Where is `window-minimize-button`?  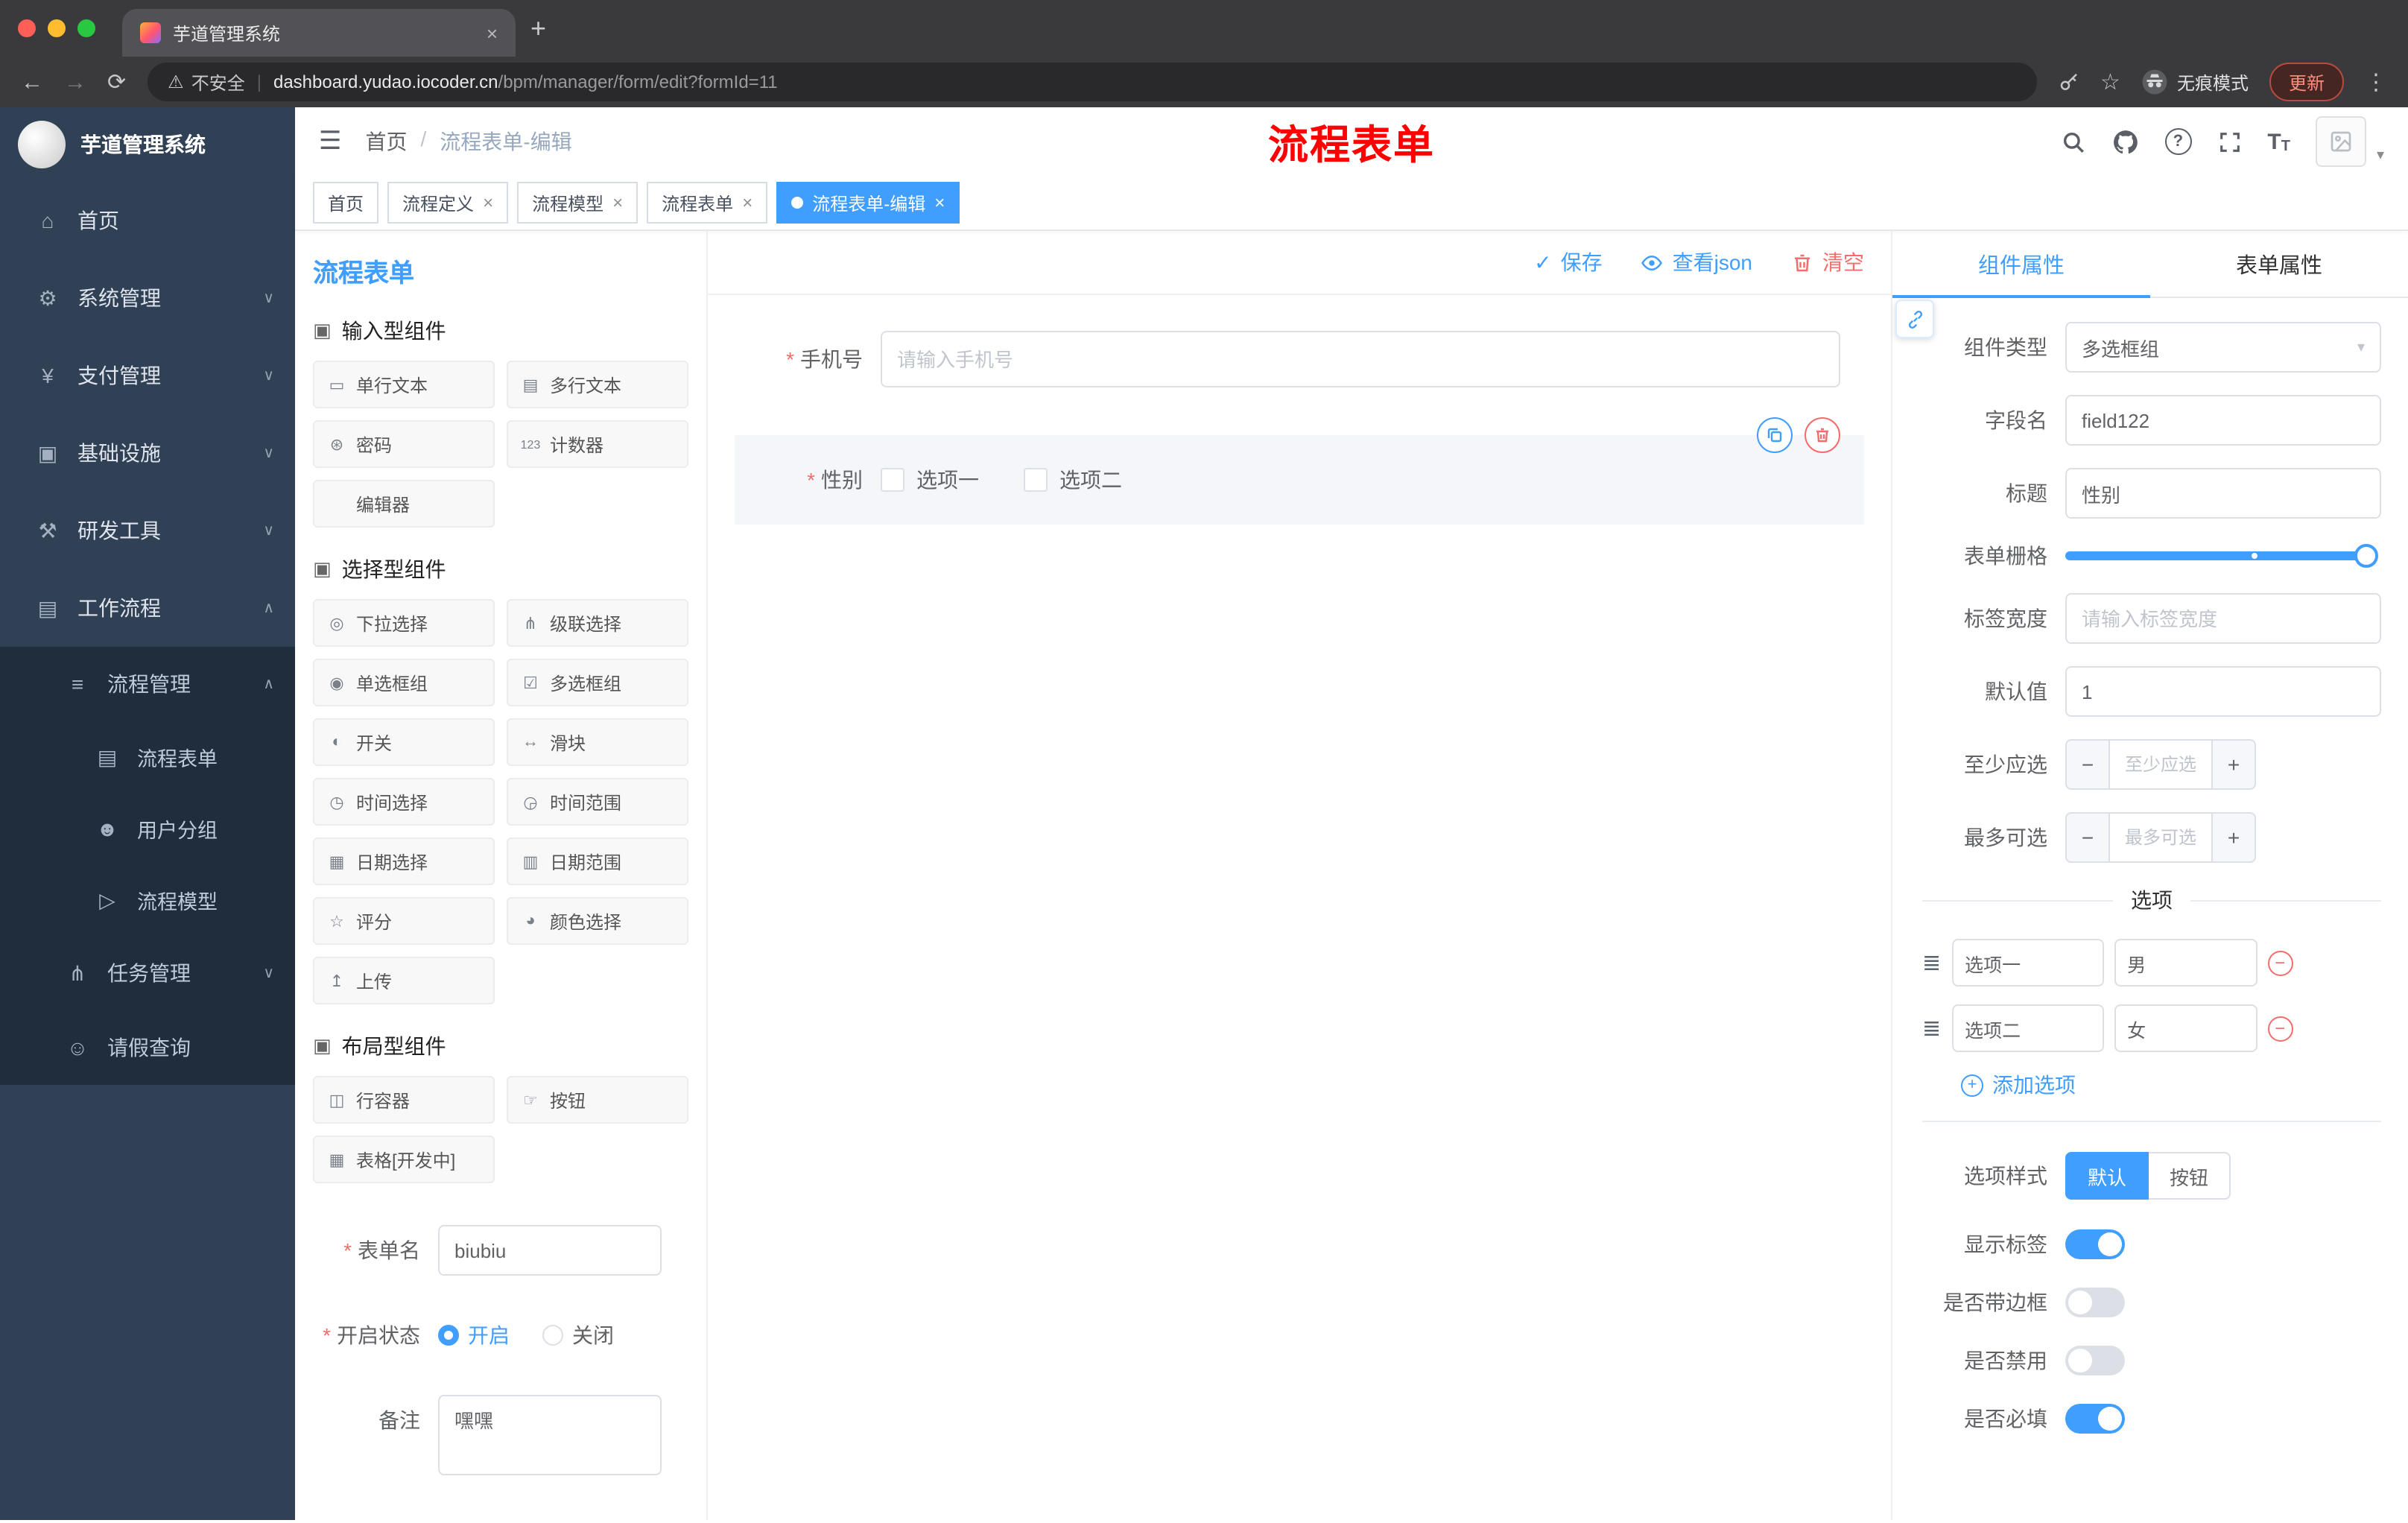 window-minimize-button is located at coordinates (57, 28).